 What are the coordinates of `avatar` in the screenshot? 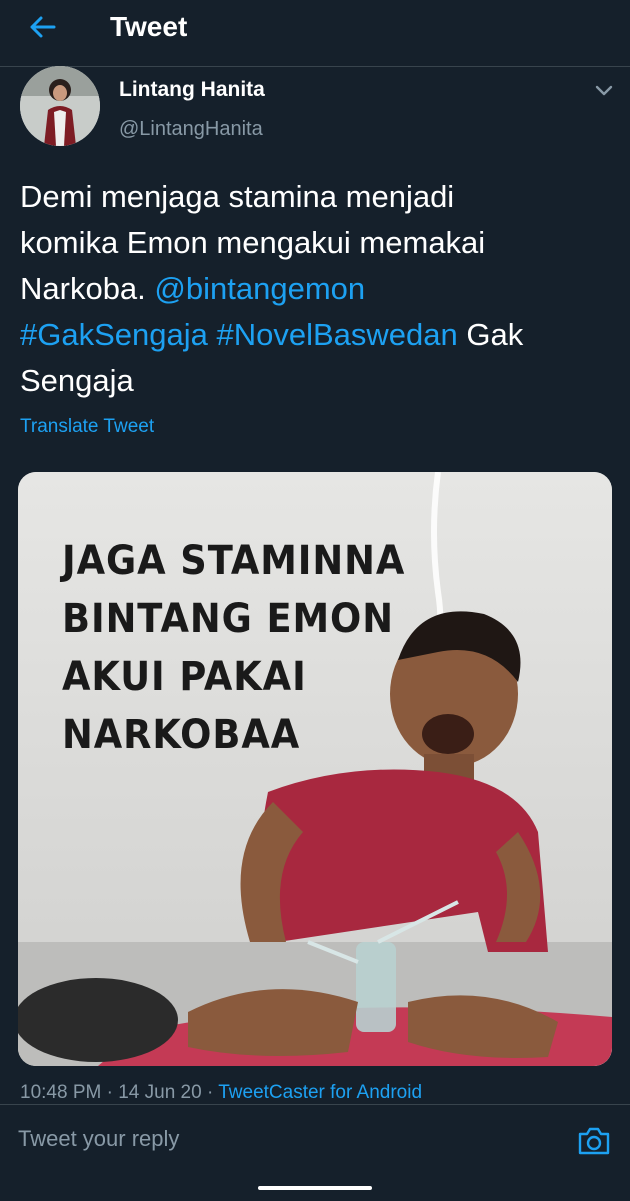 It's located at (60, 106).